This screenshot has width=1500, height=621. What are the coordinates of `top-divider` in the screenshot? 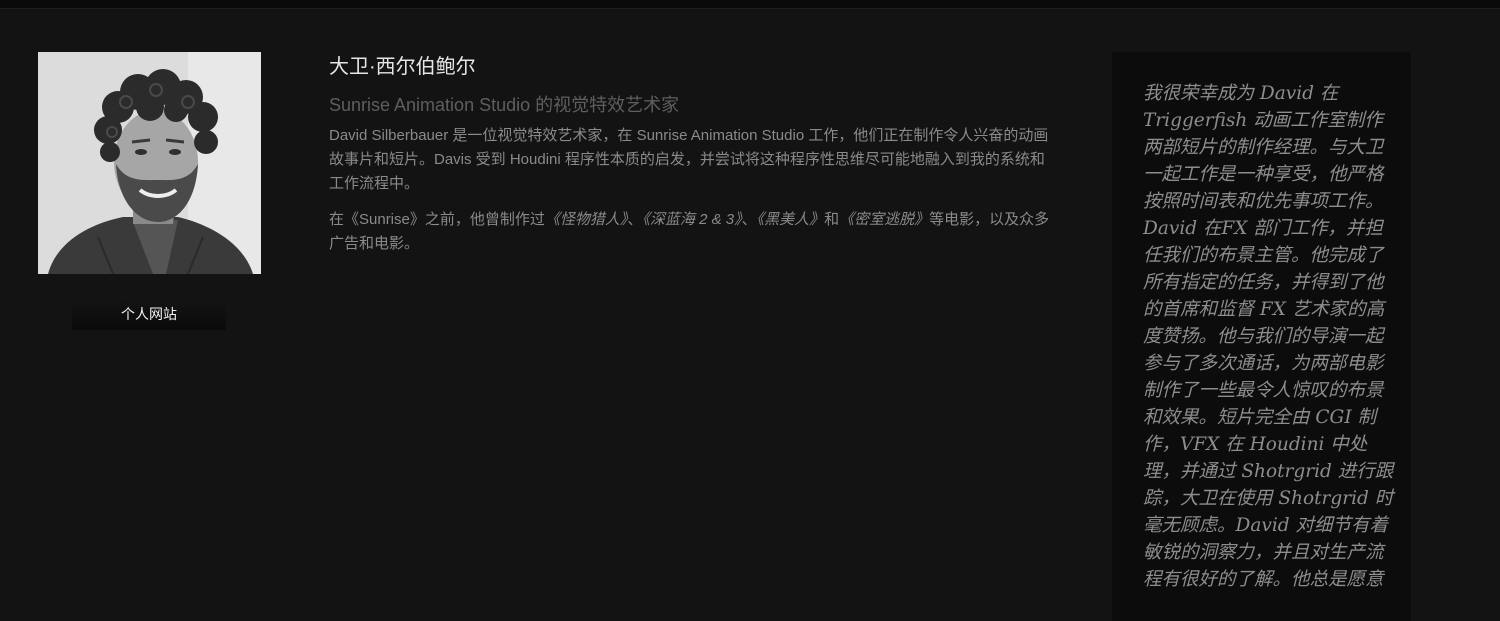 It's located at (750, 4).